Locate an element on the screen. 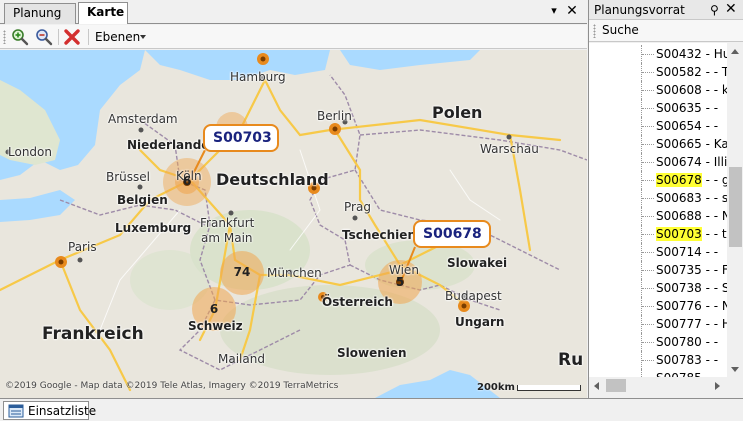 This screenshot has width=743, height=421. cluster-count-south-germany: 74 is located at coordinates (242, 272).